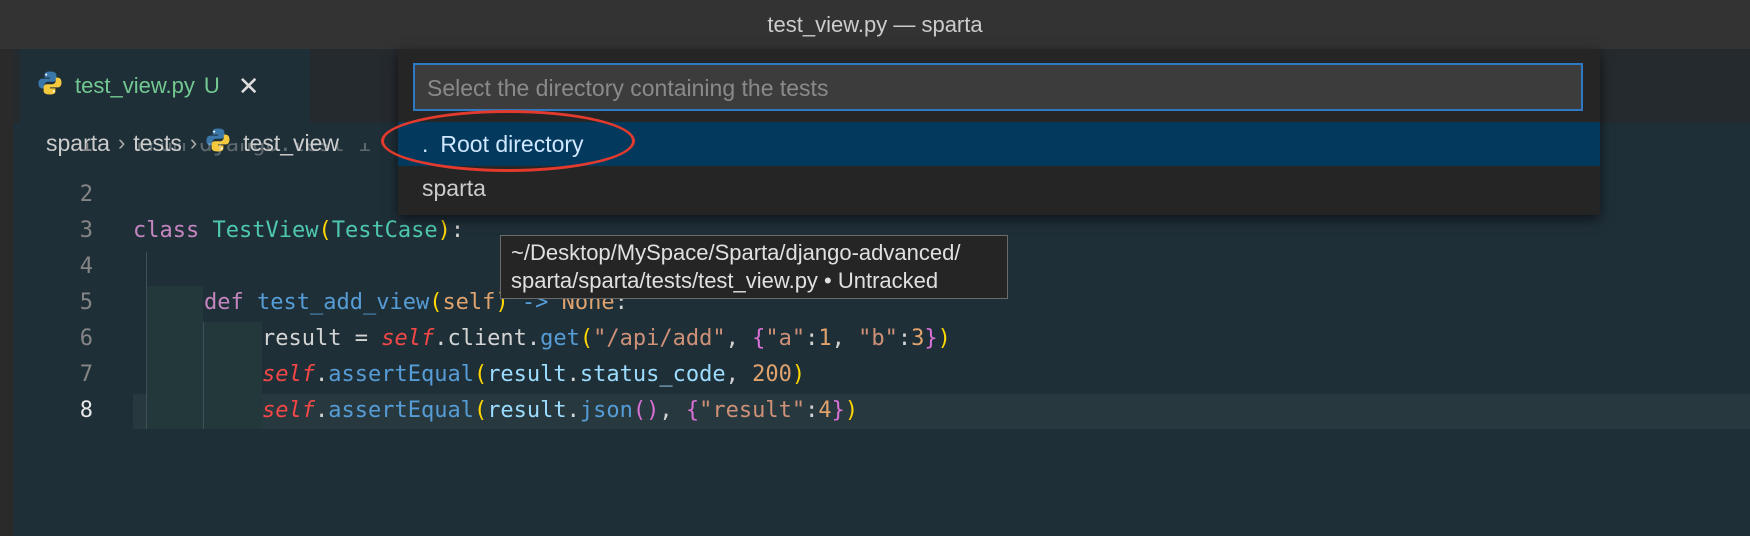 Image resolution: width=1750 pixels, height=536 pixels. I want to click on python-icon, so click(50, 86).